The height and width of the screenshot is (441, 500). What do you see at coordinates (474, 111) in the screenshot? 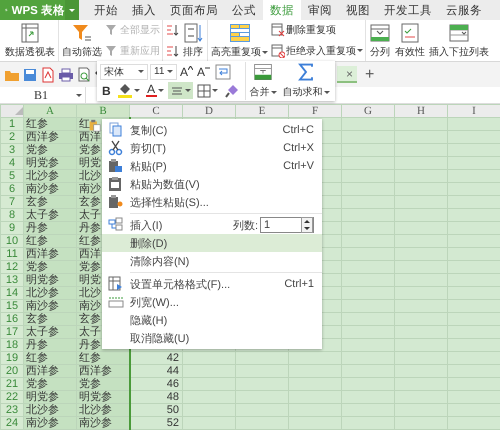
I see `column-header: I` at bounding box center [474, 111].